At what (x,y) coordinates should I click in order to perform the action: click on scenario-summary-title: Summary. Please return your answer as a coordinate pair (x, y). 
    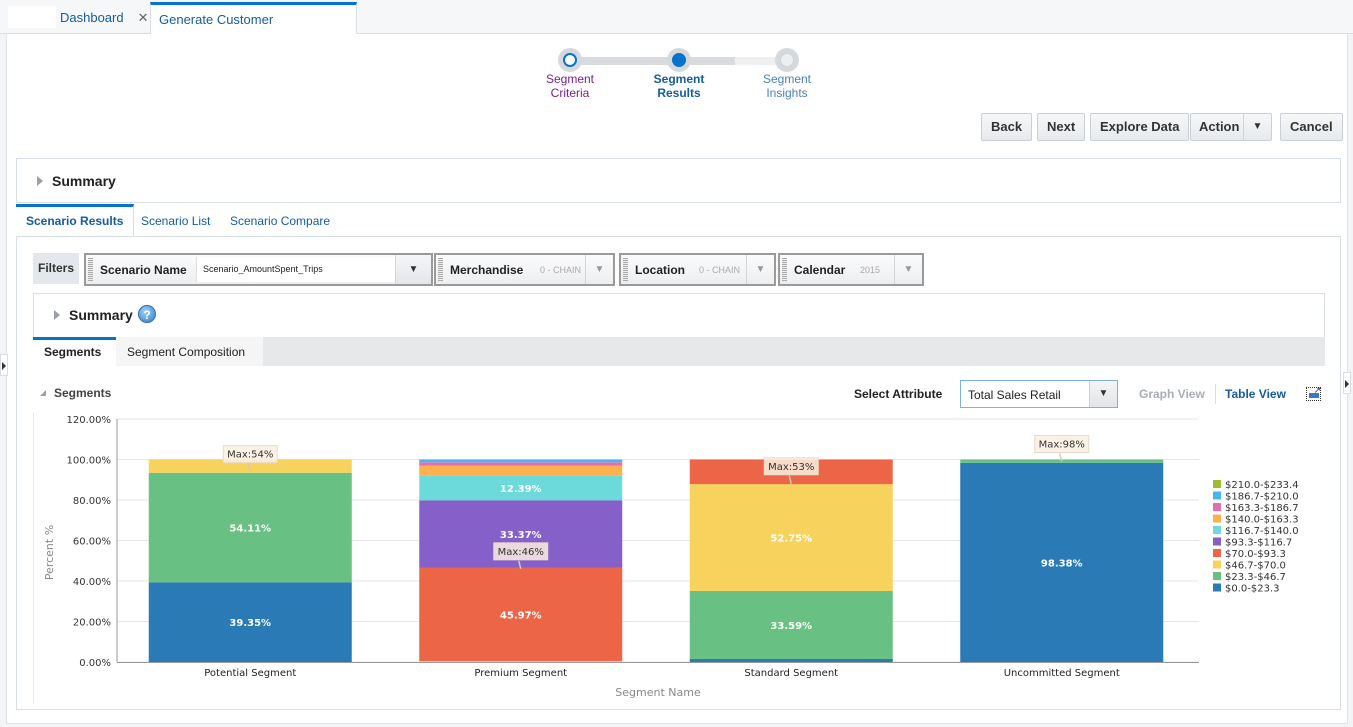
    Looking at the image, I should click on (101, 315).